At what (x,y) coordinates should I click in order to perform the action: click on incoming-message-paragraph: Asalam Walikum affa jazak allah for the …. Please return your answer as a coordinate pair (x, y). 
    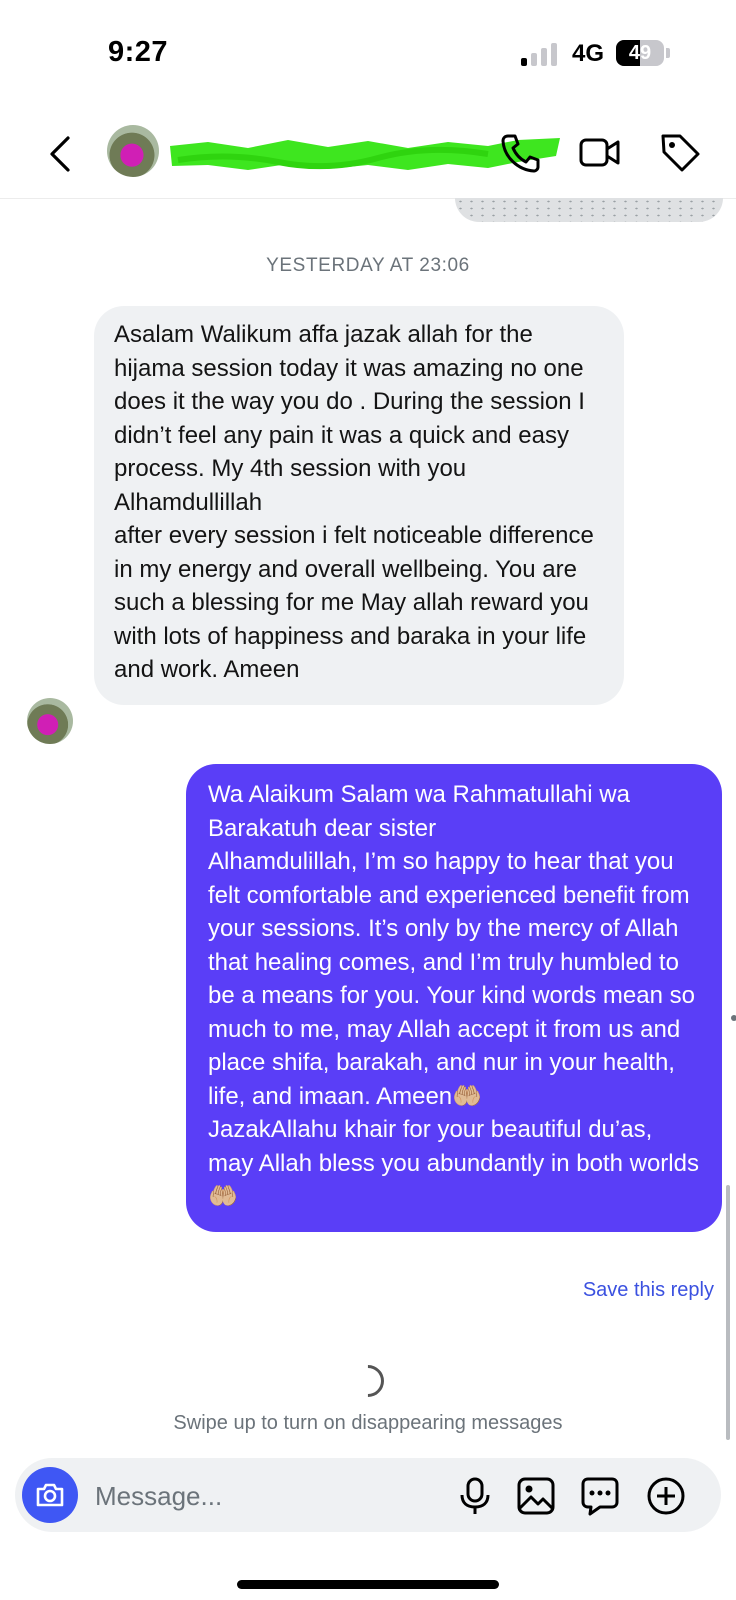
    Looking at the image, I should click on (349, 418).